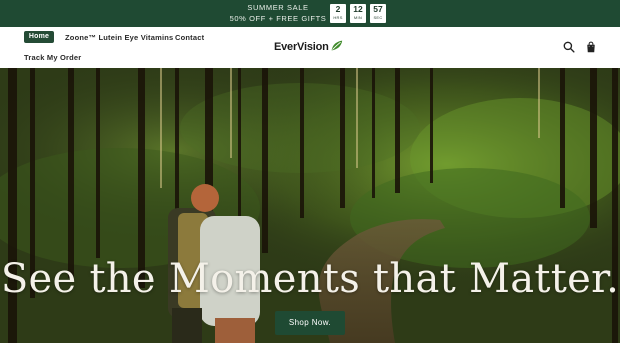  What do you see at coordinates (358, 17) in the screenshot?
I see `timer-minutes-label: MIN` at bounding box center [358, 17].